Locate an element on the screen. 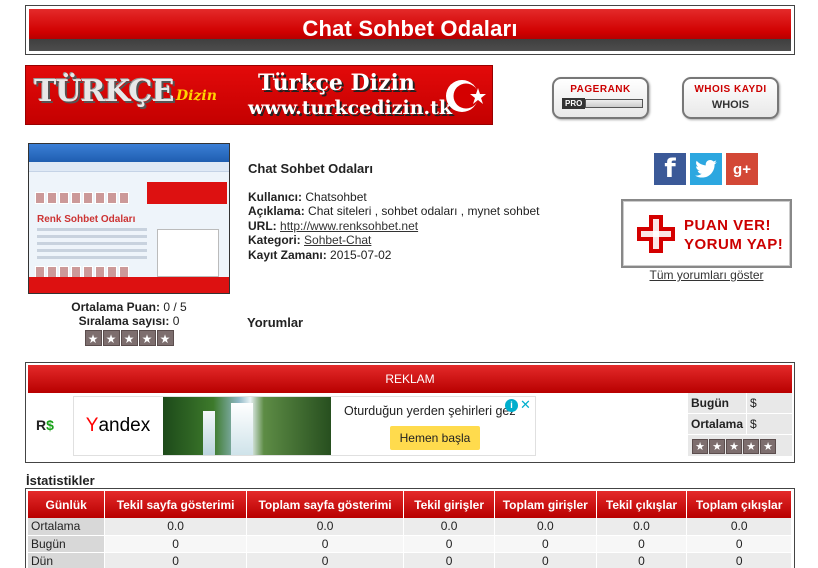 This screenshot has height=568, width=818. whois-logo: WHOIS is located at coordinates (730, 105).